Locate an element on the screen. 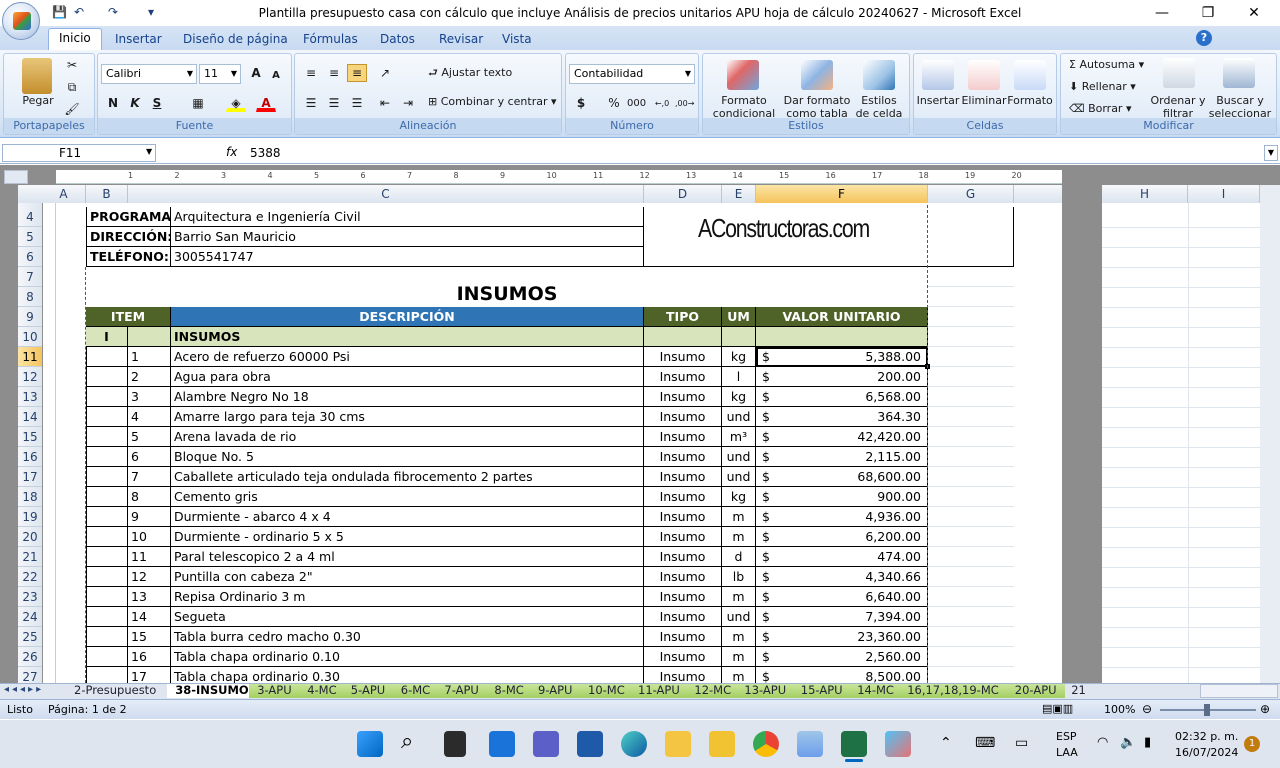 This screenshot has height=768, width=1280. tab-insertar: Insertar is located at coordinates (138, 40).